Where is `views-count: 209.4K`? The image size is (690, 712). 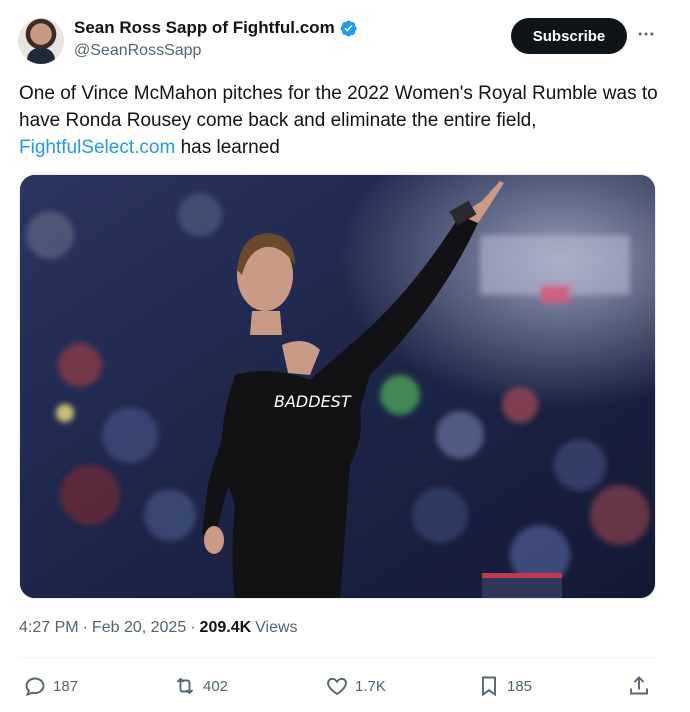 views-count: 209.4K is located at coordinates (225, 627).